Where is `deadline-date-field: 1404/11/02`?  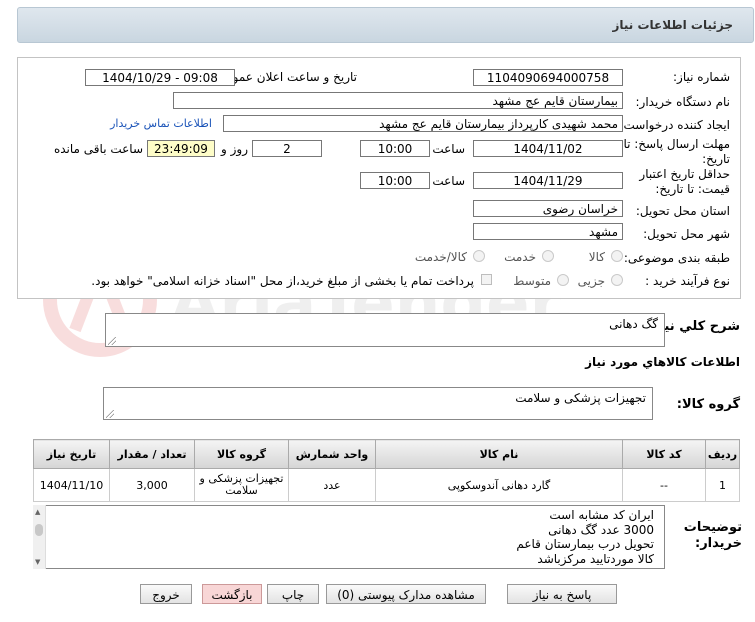
deadline-date-field: 1404/11/02 is located at coordinates (548, 148).